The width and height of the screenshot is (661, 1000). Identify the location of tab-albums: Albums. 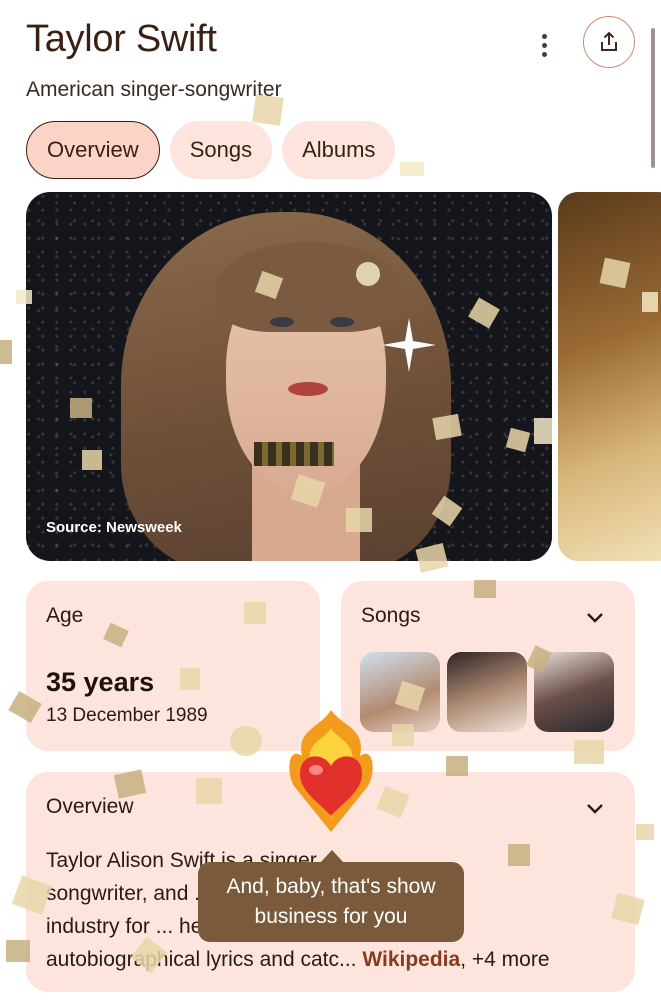
(339, 150).